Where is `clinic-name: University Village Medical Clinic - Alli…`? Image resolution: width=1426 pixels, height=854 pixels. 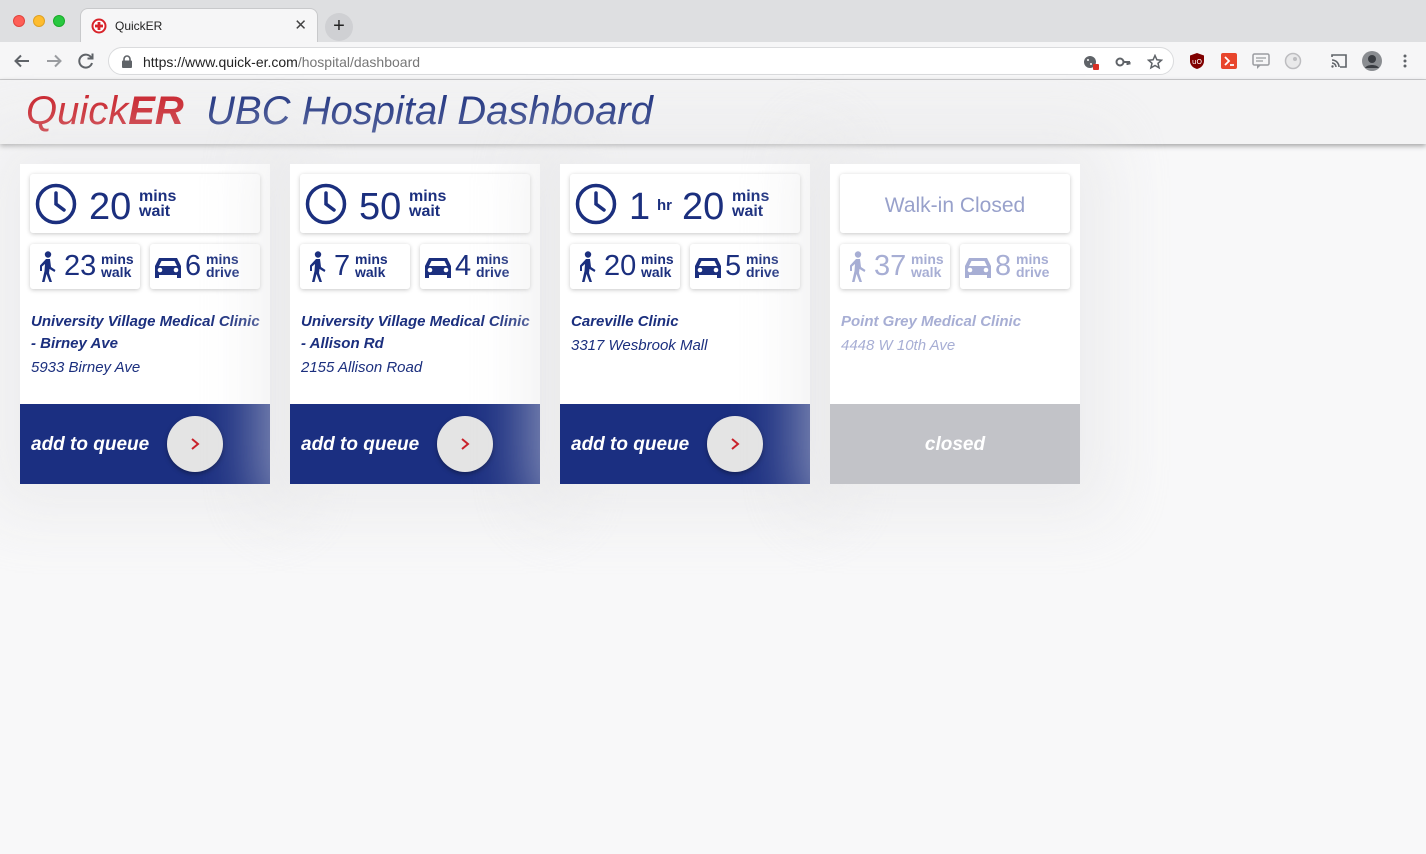 clinic-name: University Village Medical Clinic - Alli… is located at coordinates (415, 332).